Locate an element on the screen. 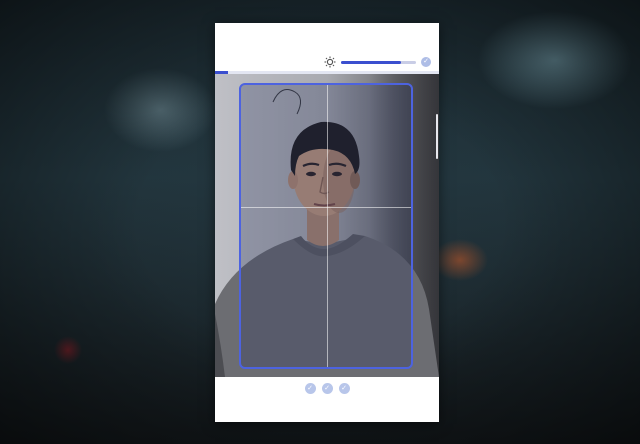 This screenshot has width=640, height=444. brightness-icon is located at coordinates (330, 62).